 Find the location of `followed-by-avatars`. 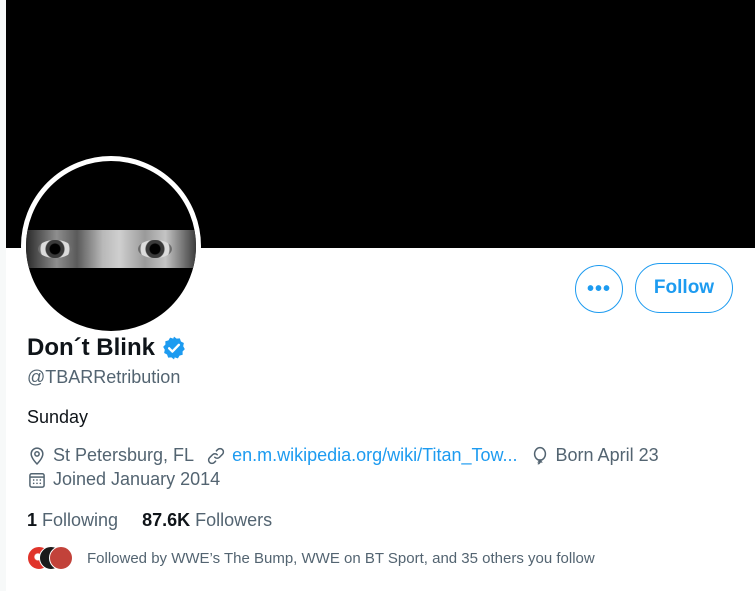

followed-by-avatars is located at coordinates (51, 558).